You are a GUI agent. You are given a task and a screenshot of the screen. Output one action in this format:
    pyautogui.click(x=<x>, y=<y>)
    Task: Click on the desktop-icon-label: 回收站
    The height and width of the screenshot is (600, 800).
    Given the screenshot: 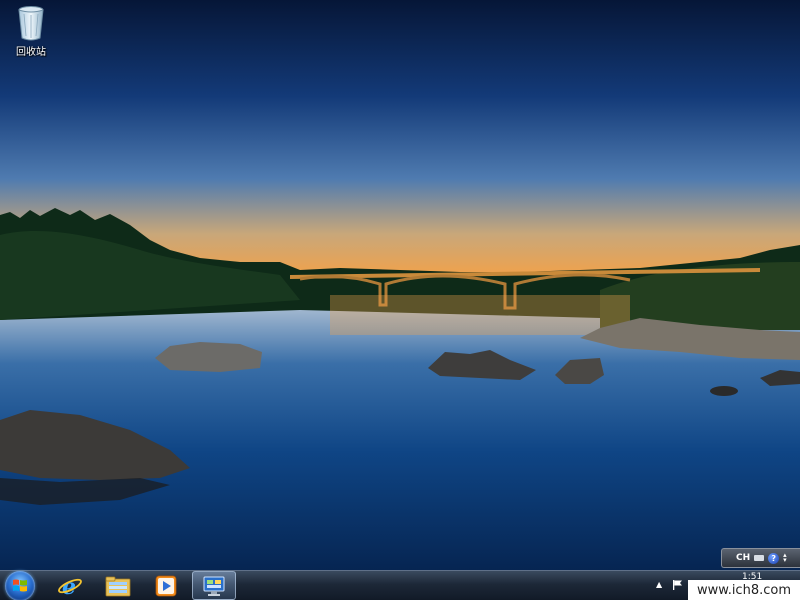 What is the action you would take?
    pyautogui.click(x=31, y=52)
    